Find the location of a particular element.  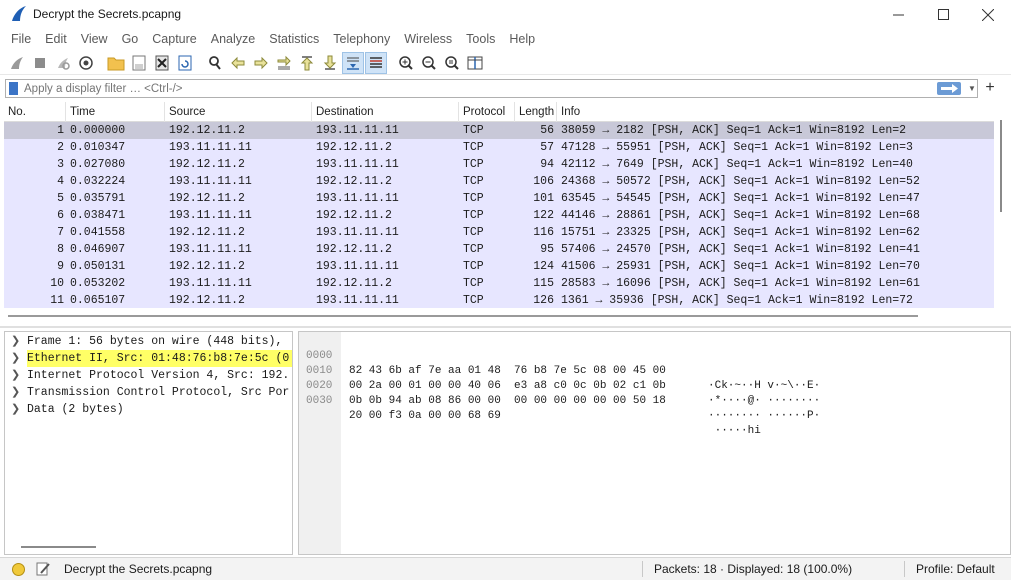

details-hscrollbar is located at coordinates (58, 547).